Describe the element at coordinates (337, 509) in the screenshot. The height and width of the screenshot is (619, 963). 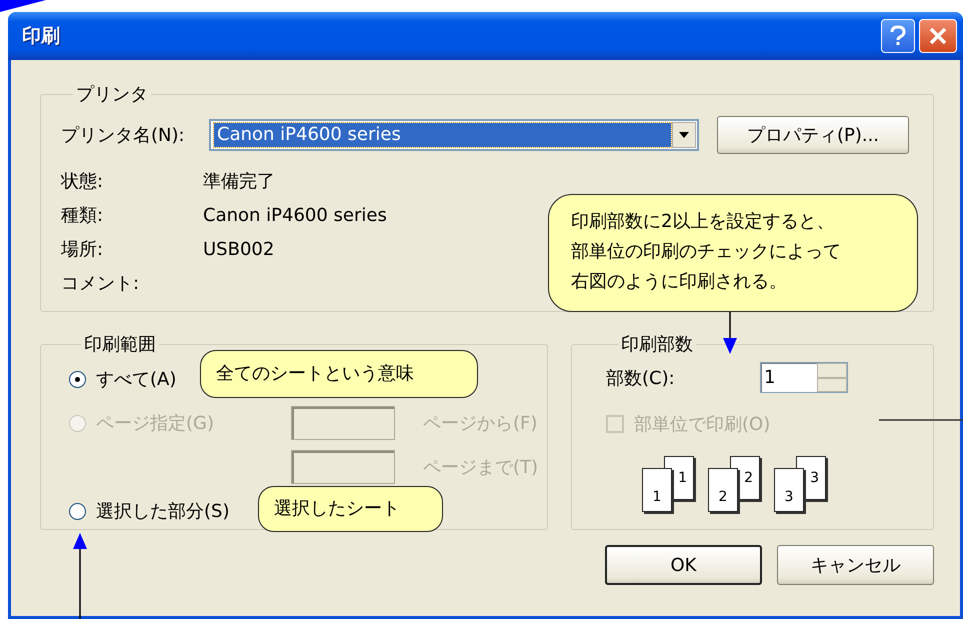
I see `callout-text: 選択したシート` at that location.